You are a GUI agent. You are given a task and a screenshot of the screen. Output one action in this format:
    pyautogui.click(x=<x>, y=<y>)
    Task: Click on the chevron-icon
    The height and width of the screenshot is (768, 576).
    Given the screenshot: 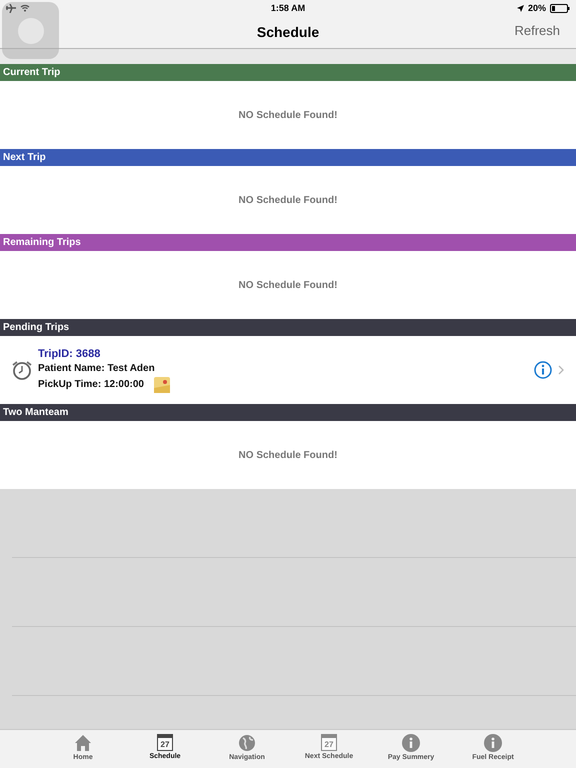 What is the action you would take?
    pyautogui.click(x=561, y=370)
    